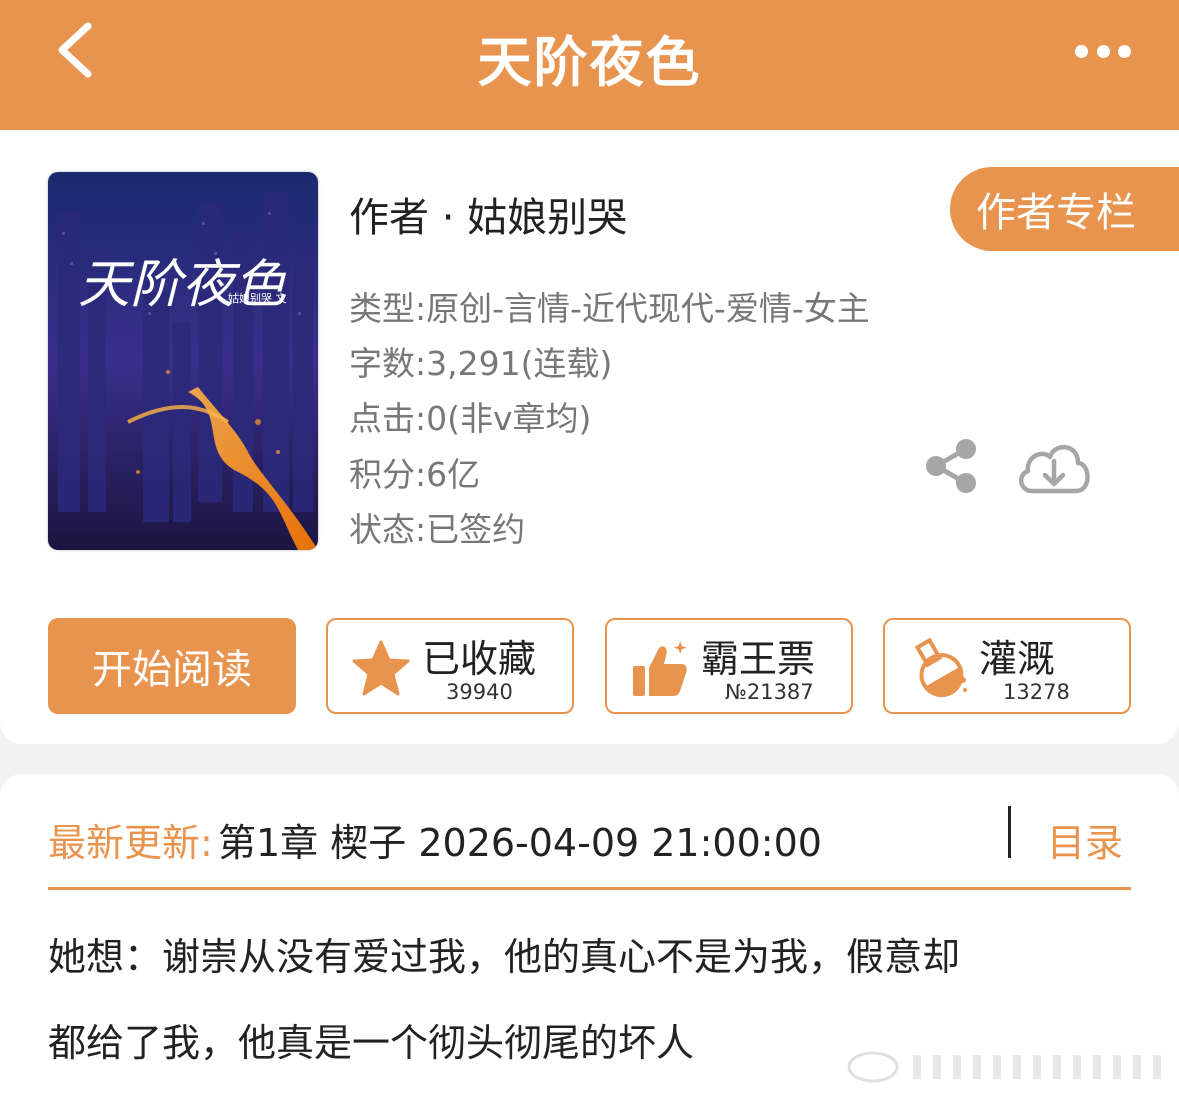 The height and width of the screenshot is (1094, 1179). What do you see at coordinates (1036, 692) in the screenshot?
I see `nutrient-count: 13278` at bounding box center [1036, 692].